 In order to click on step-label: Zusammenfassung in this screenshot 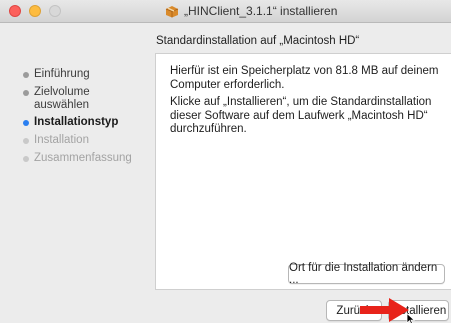, I will do `click(83, 158)`.